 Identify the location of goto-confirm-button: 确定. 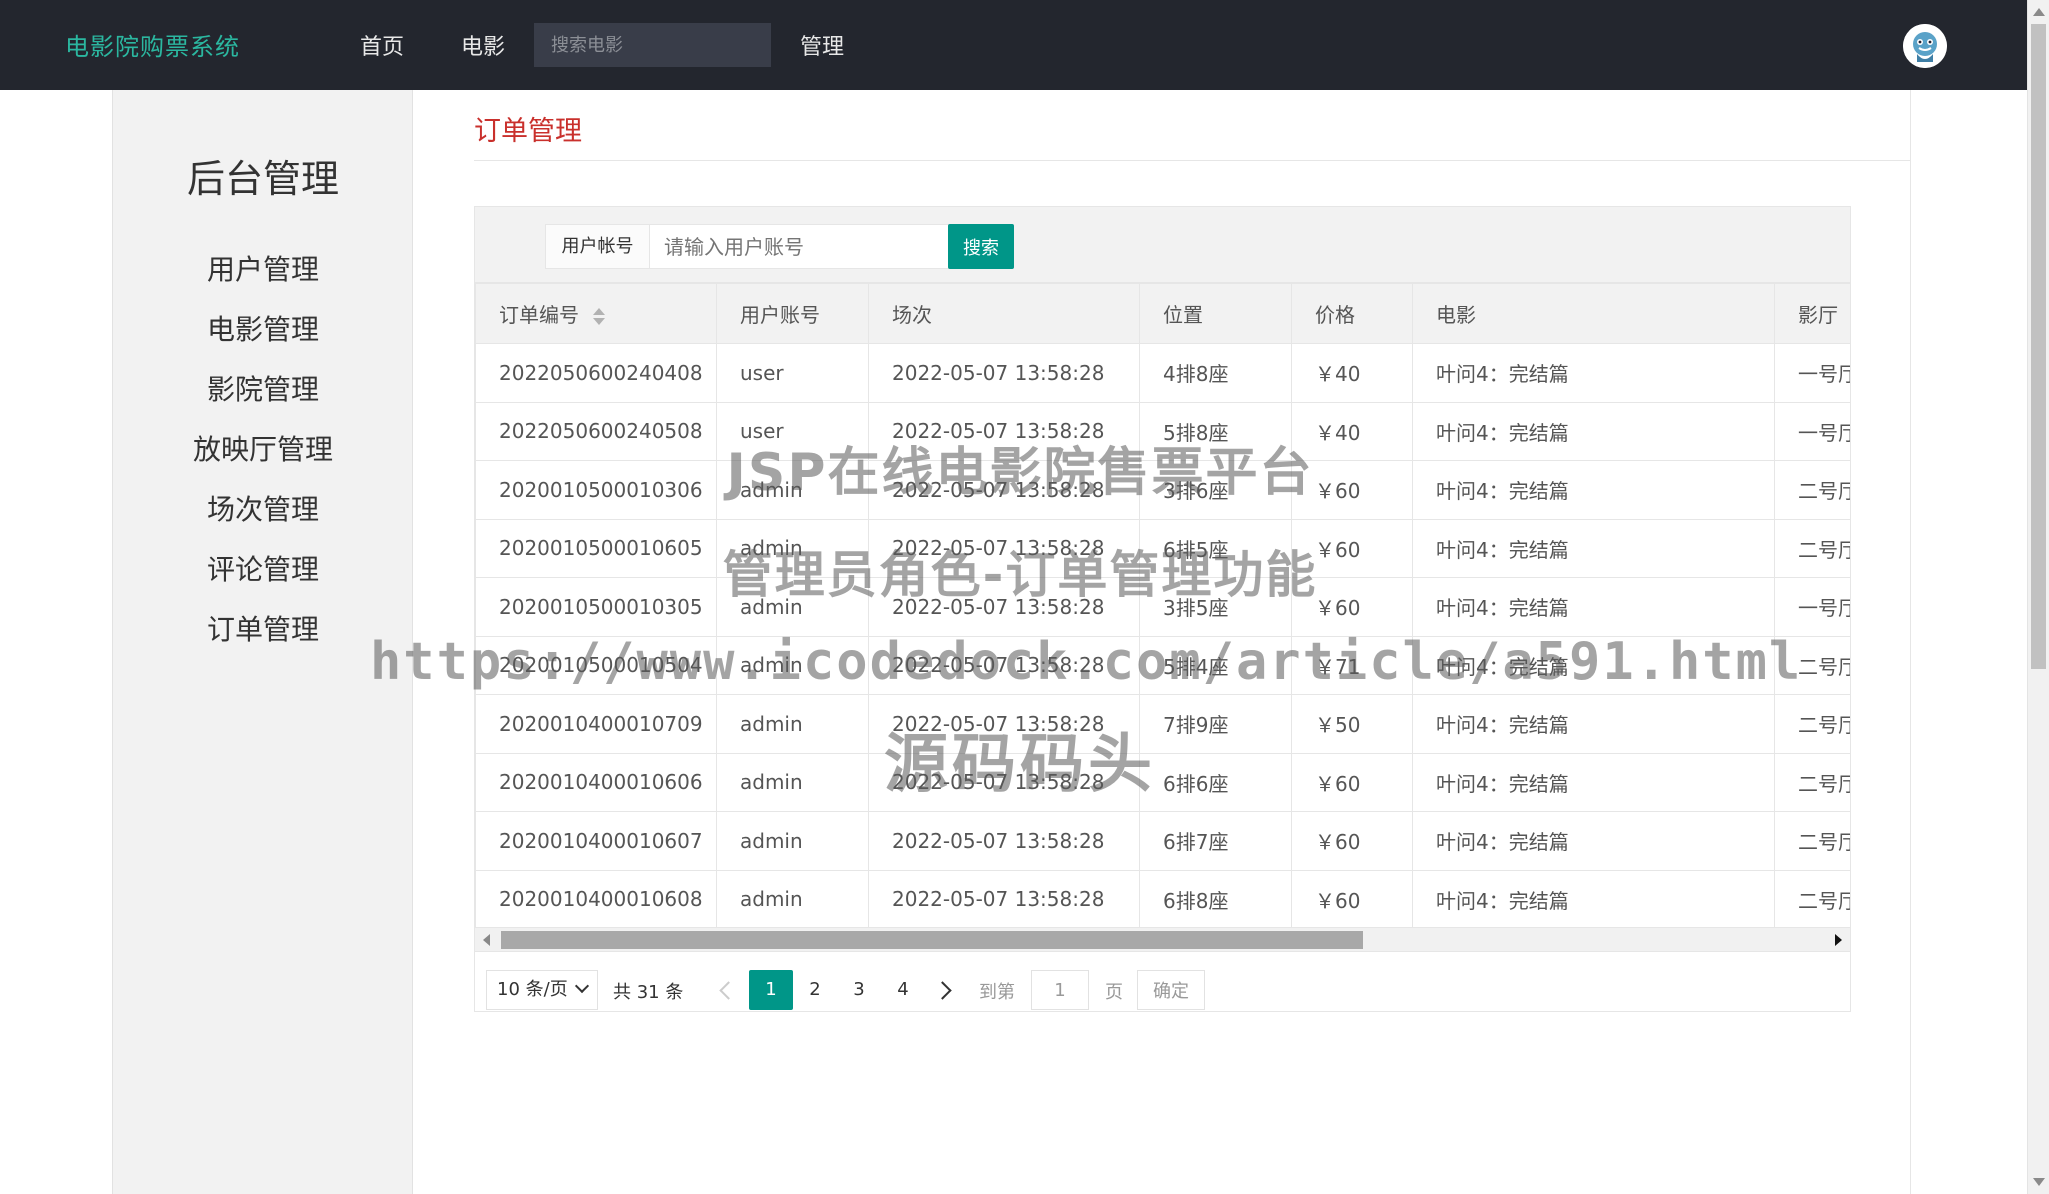
(1171, 990).